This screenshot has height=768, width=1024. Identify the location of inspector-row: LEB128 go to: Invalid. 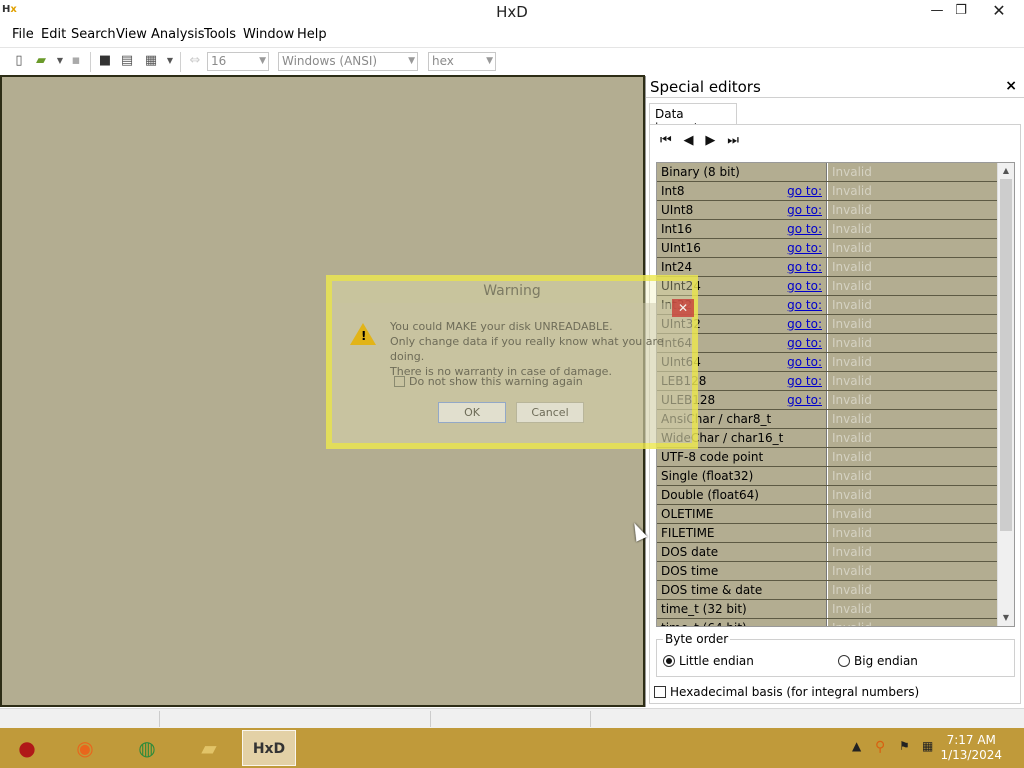
(827, 381).